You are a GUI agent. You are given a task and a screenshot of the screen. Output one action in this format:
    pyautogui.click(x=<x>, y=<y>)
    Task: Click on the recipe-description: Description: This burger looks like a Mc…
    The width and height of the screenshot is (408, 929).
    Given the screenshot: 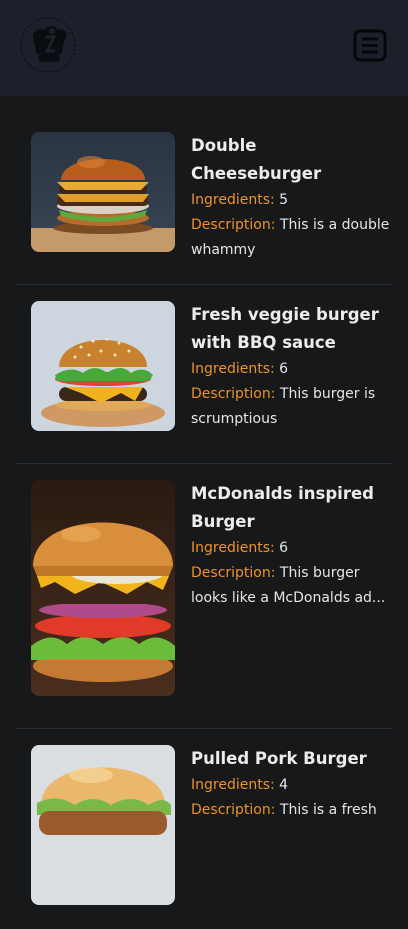 What is the action you would take?
    pyautogui.click(x=291, y=586)
    